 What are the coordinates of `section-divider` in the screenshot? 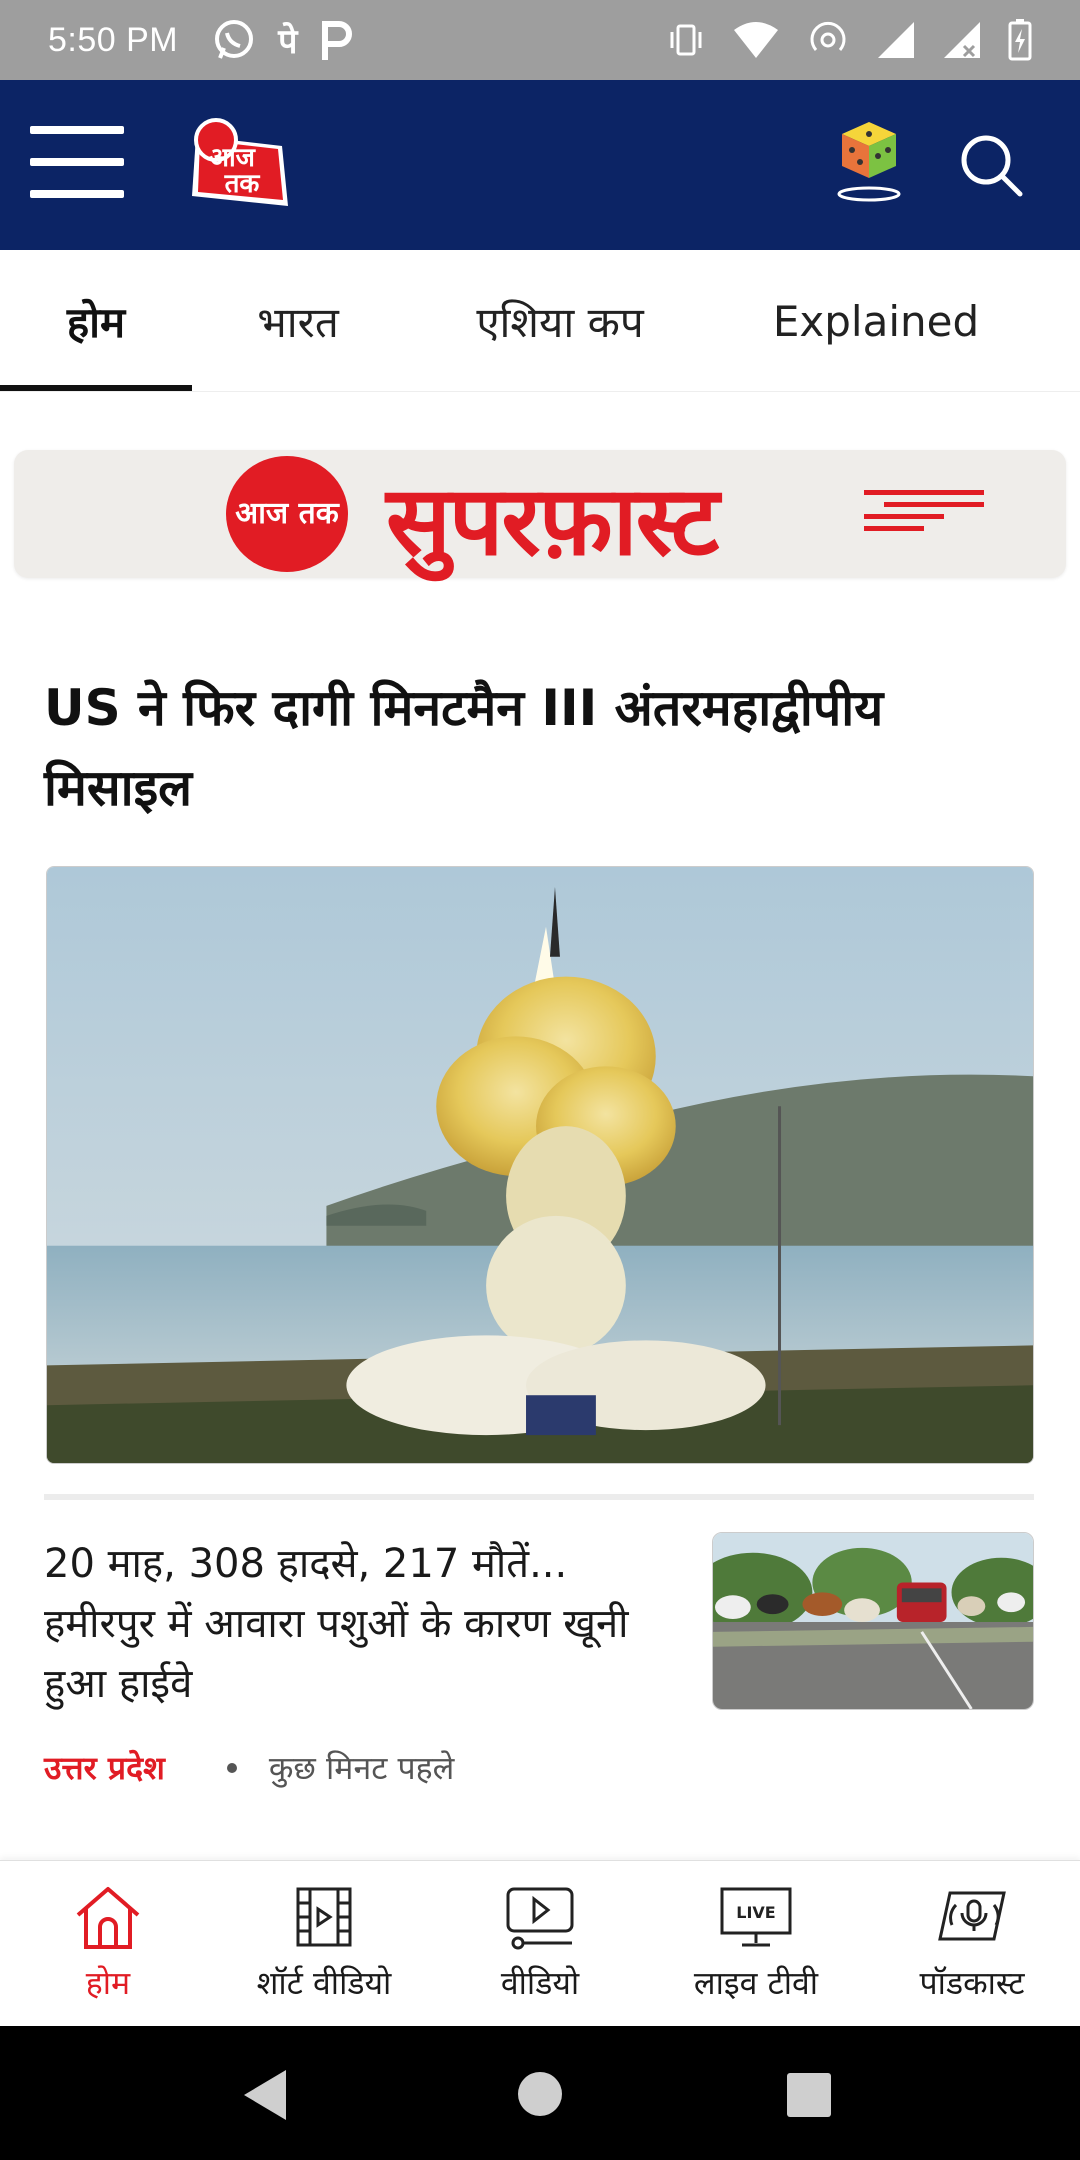 It's located at (539, 1497).